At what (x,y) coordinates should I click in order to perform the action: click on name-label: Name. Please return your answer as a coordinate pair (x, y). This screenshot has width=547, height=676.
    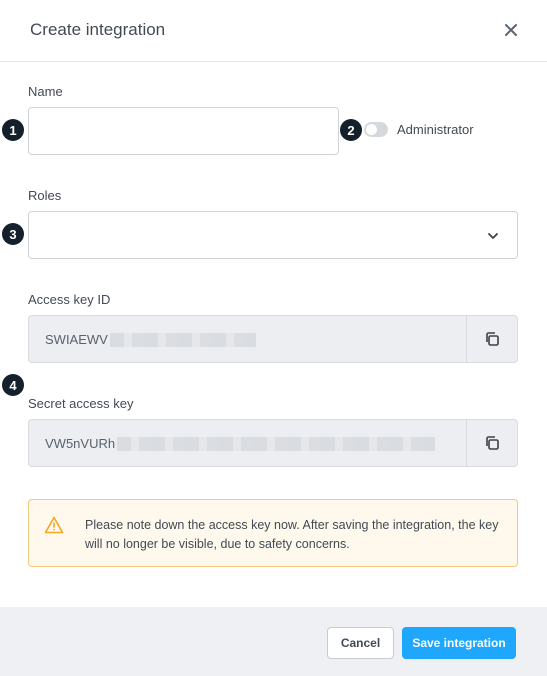
    Looking at the image, I should click on (45, 91).